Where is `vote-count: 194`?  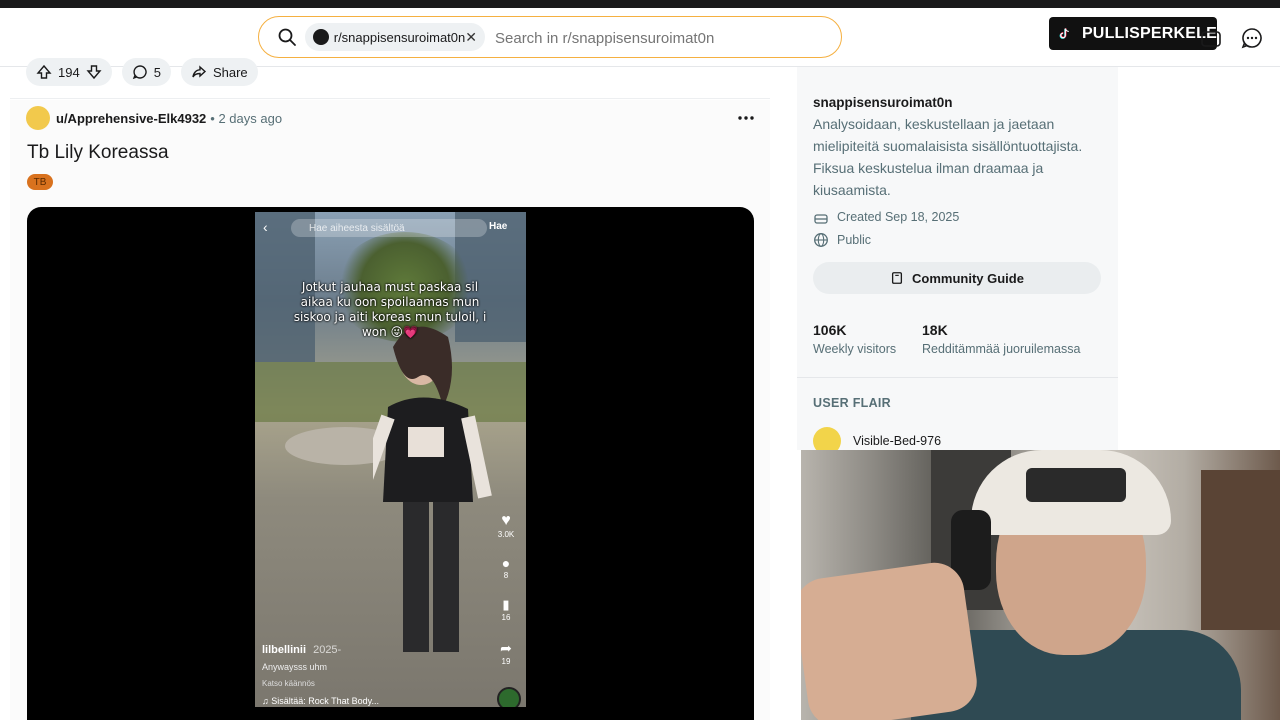
vote-count: 194 is located at coordinates (69, 72).